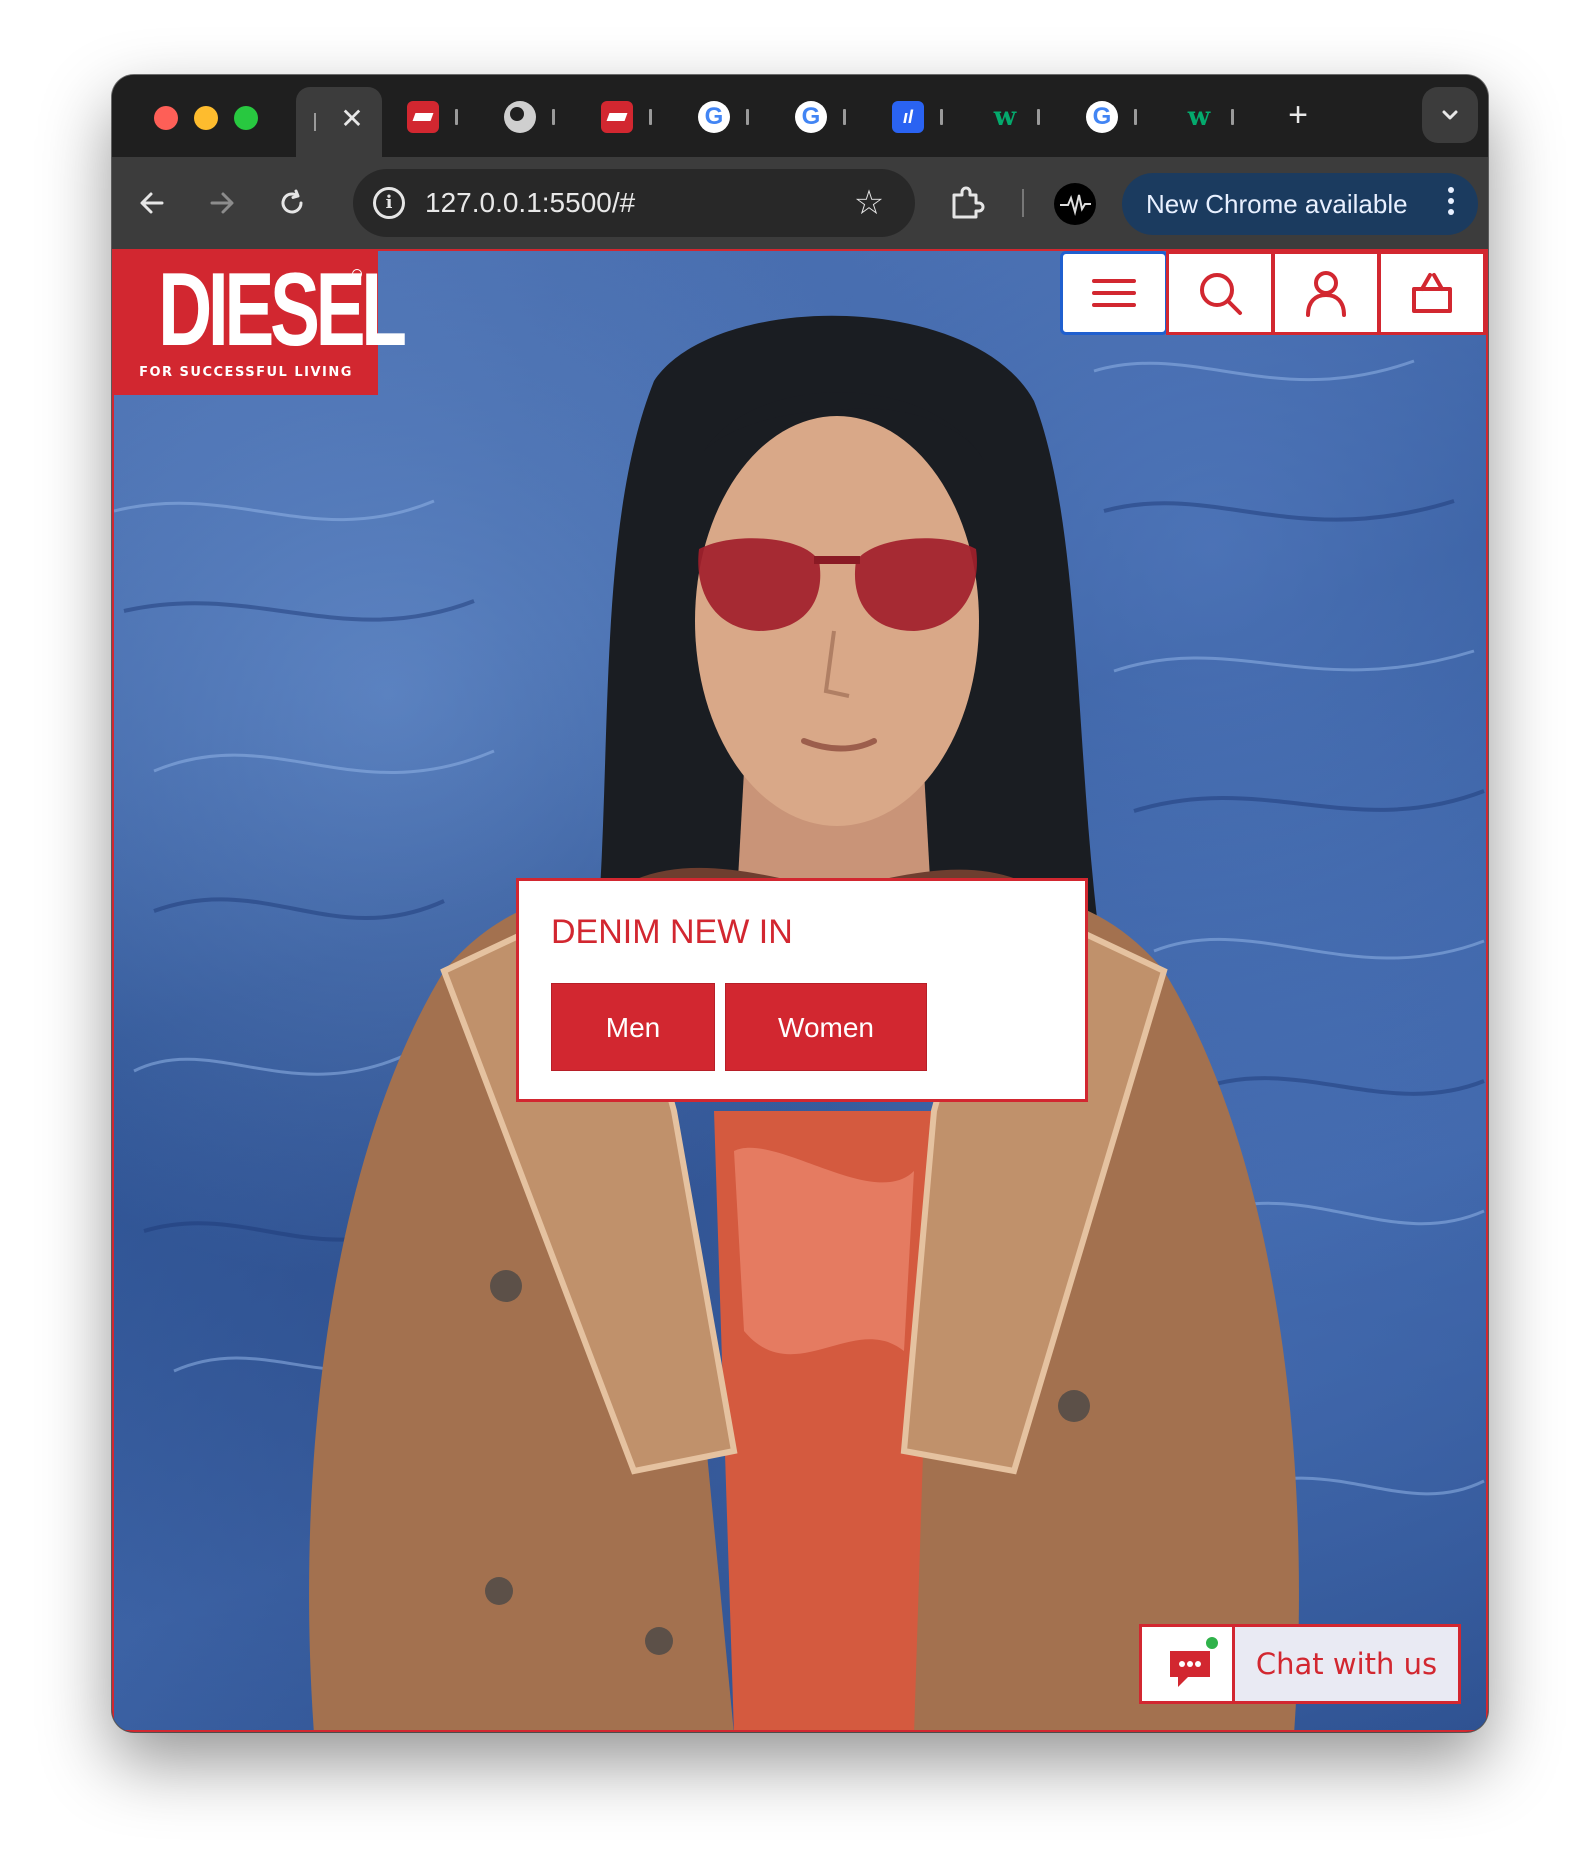  I want to click on tab-google-2: G, so click(831, 117).